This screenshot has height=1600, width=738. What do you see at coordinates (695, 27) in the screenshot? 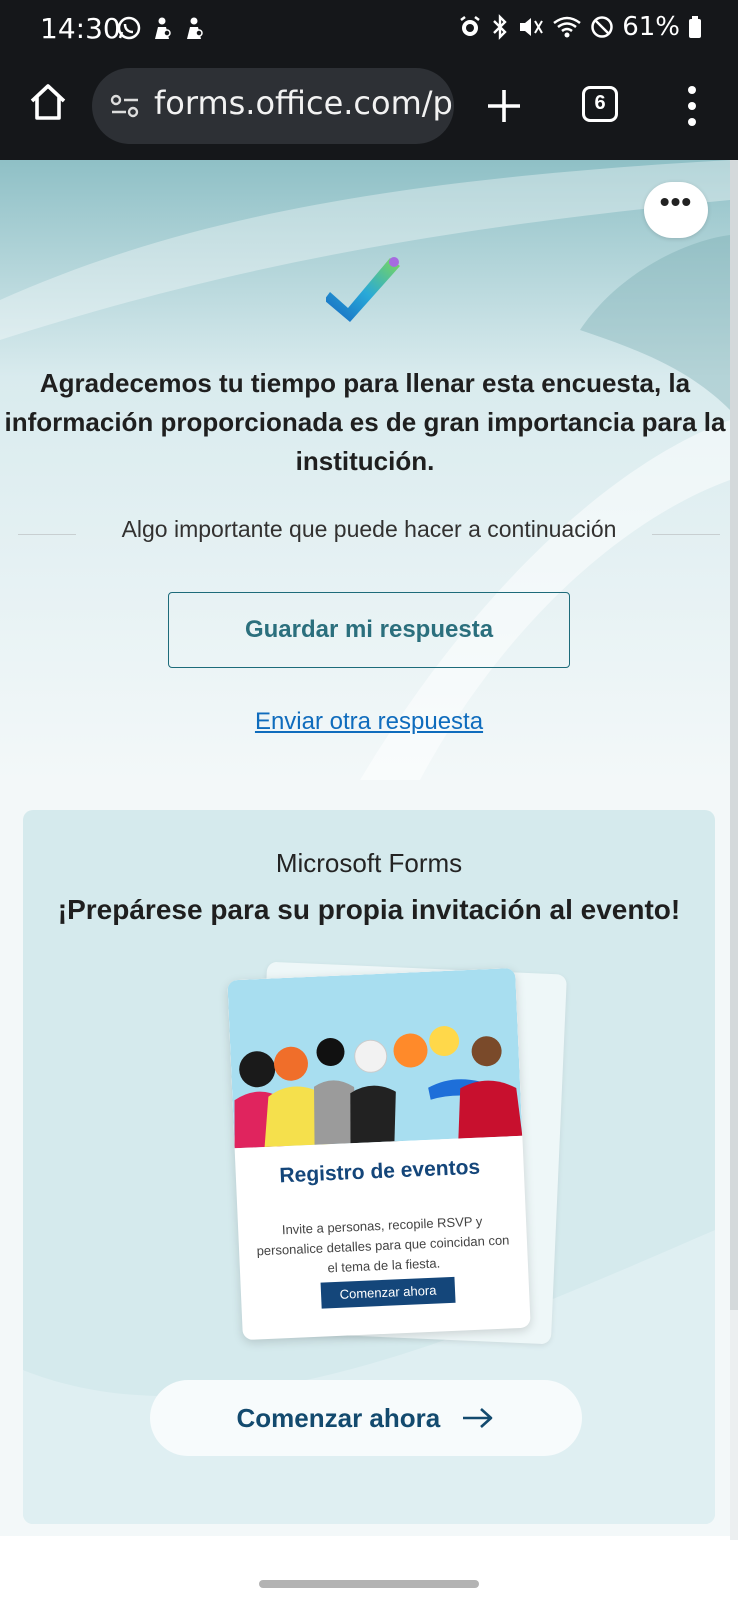
I see `battery-icon` at bounding box center [695, 27].